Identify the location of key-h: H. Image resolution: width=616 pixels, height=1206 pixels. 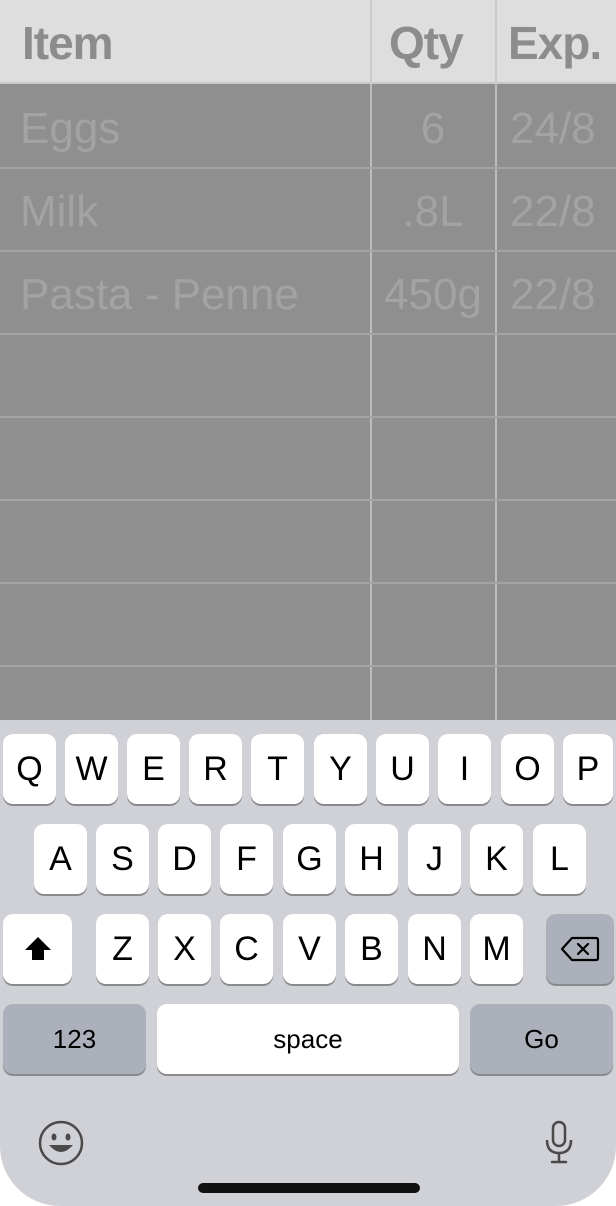
(371, 859).